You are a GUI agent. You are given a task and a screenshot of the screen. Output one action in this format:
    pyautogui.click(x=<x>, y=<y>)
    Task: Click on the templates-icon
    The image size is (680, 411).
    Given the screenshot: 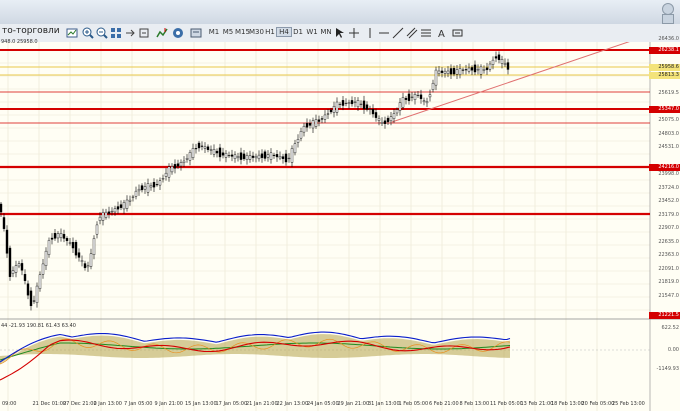 What is the action you would take?
    pyautogui.click(x=196, y=33)
    